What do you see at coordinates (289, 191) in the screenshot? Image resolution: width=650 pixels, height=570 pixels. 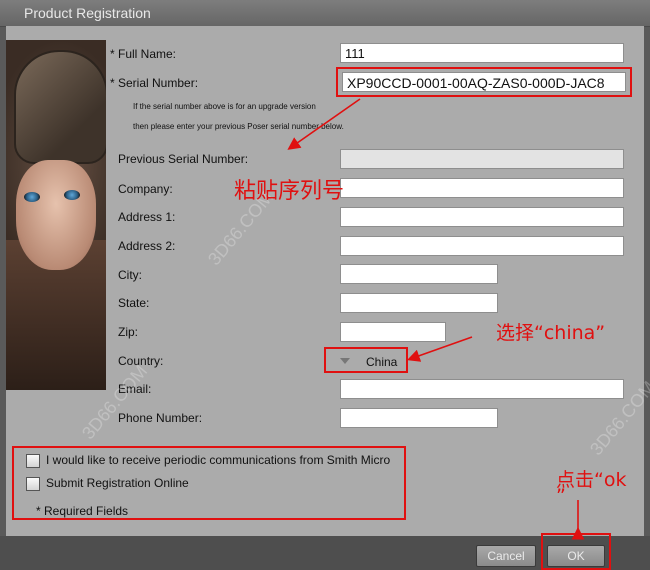 I see `annotation-paste-serial: 粘贴序列号` at bounding box center [289, 191].